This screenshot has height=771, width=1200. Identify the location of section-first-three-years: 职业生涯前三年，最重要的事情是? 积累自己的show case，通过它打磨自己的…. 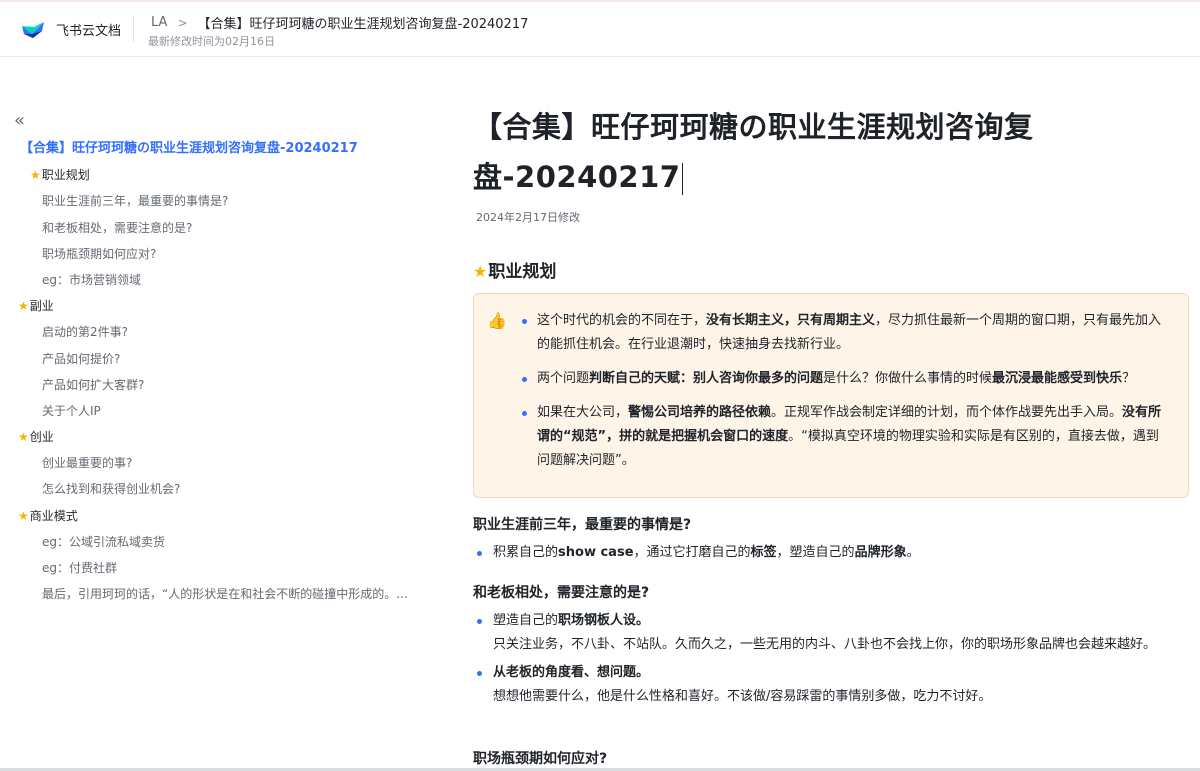
(831, 542).